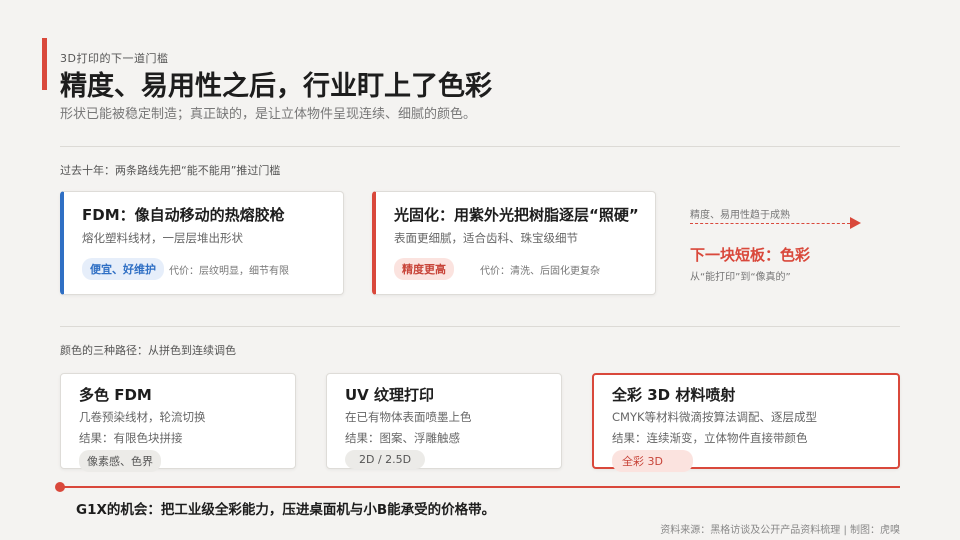 This screenshot has height=540, width=960. What do you see at coordinates (486, 238) in the screenshot?
I see `card-desc: 表面更细腻，适合齿科、珠宝级细节` at bounding box center [486, 238].